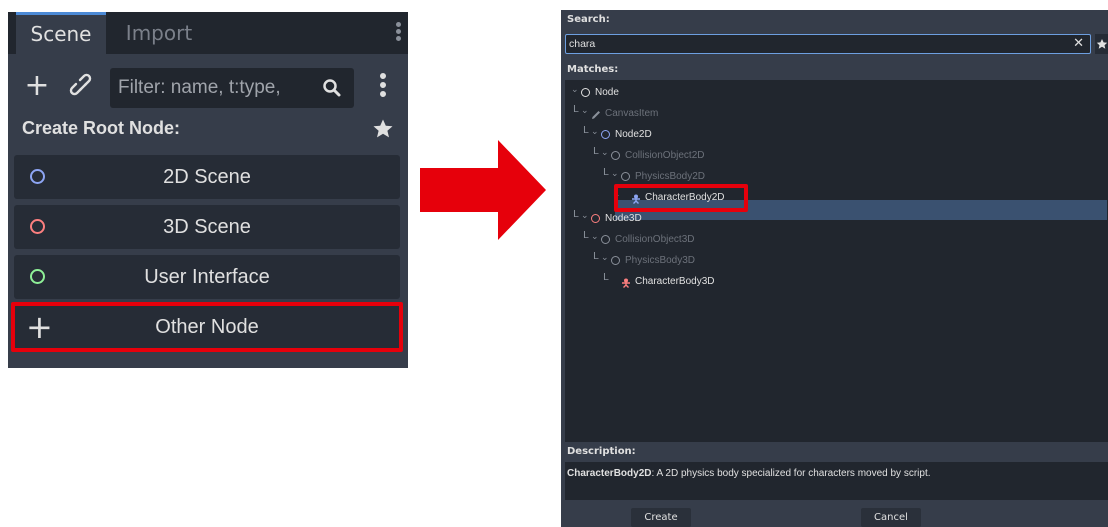 This screenshot has width=1108, height=527. I want to click on other-node-label: Other Node, so click(207, 327).